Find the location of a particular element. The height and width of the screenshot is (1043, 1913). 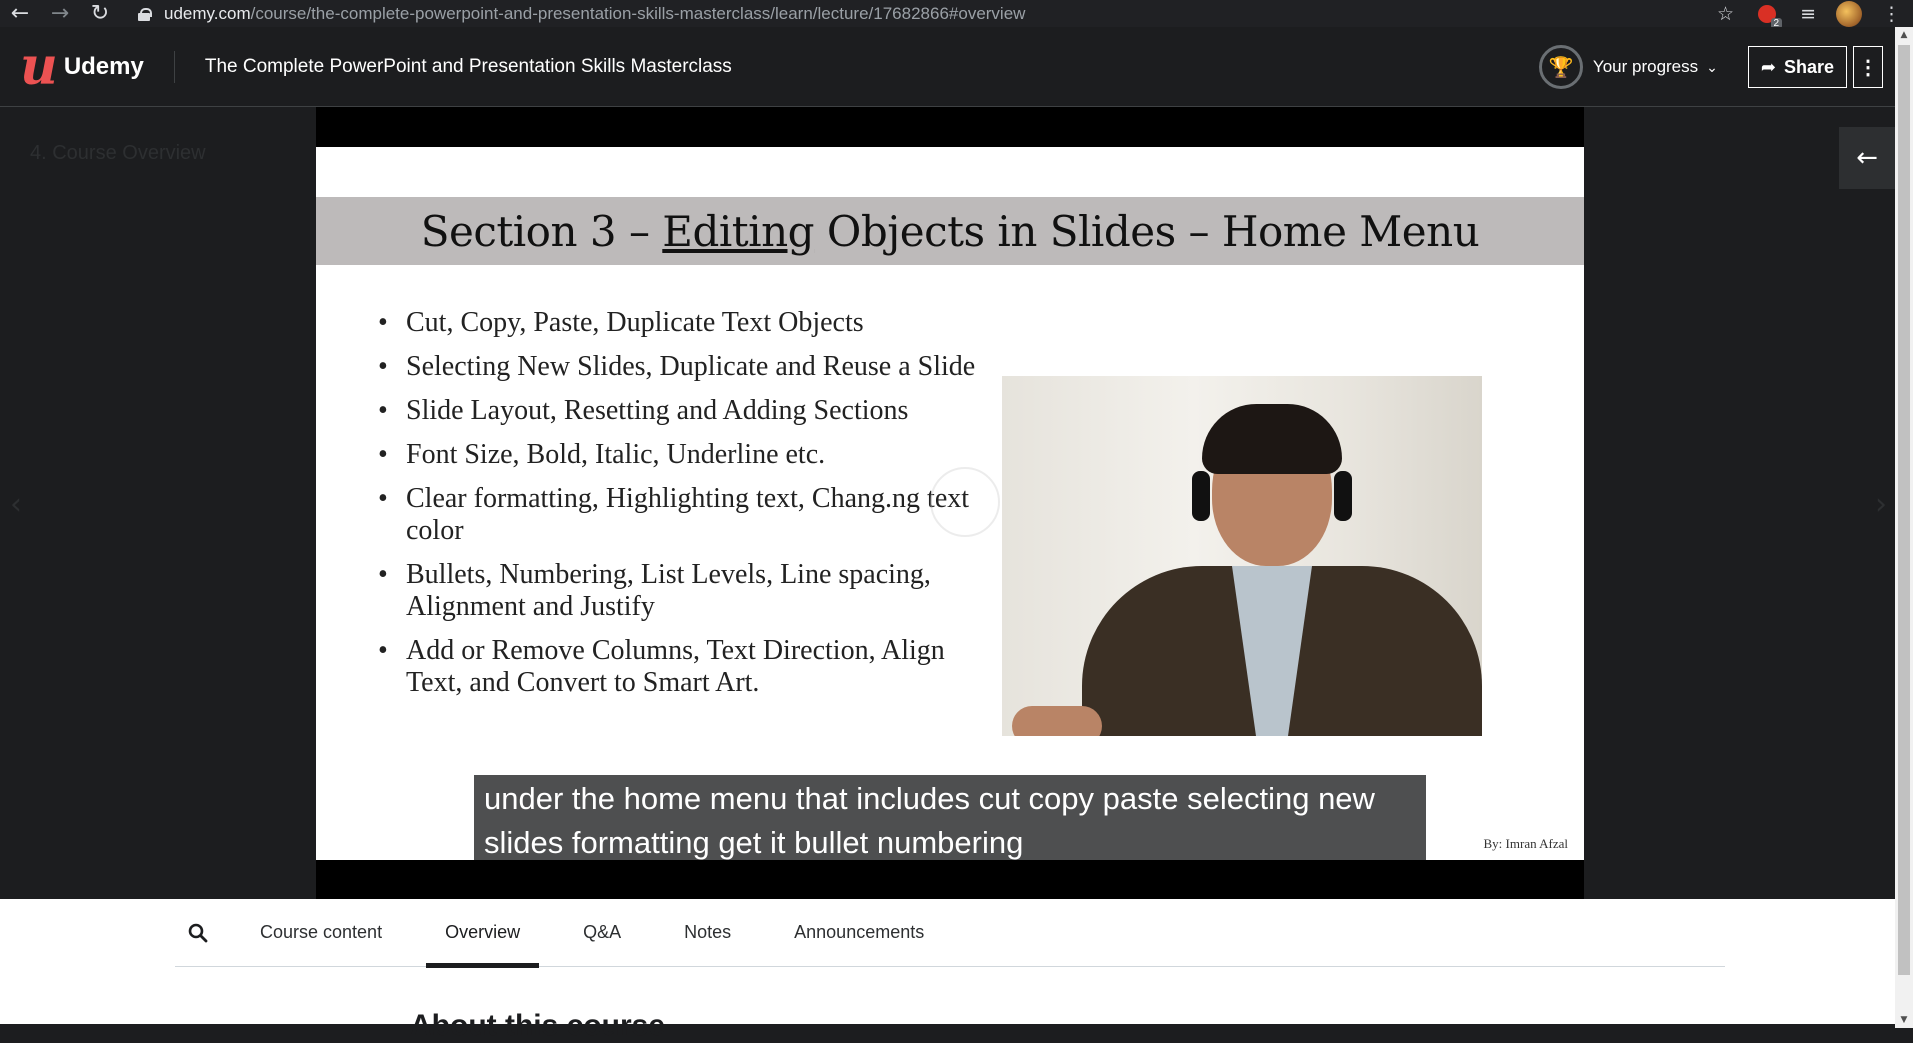

next-lecture-icon: › is located at coordinates (1881, 504).